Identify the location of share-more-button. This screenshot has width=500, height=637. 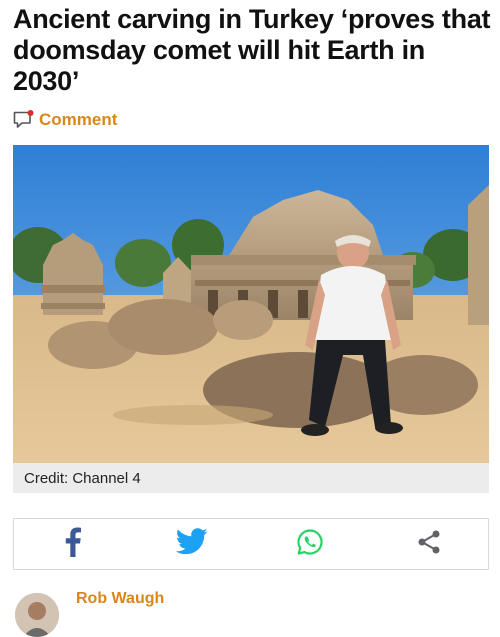
(429, 544).